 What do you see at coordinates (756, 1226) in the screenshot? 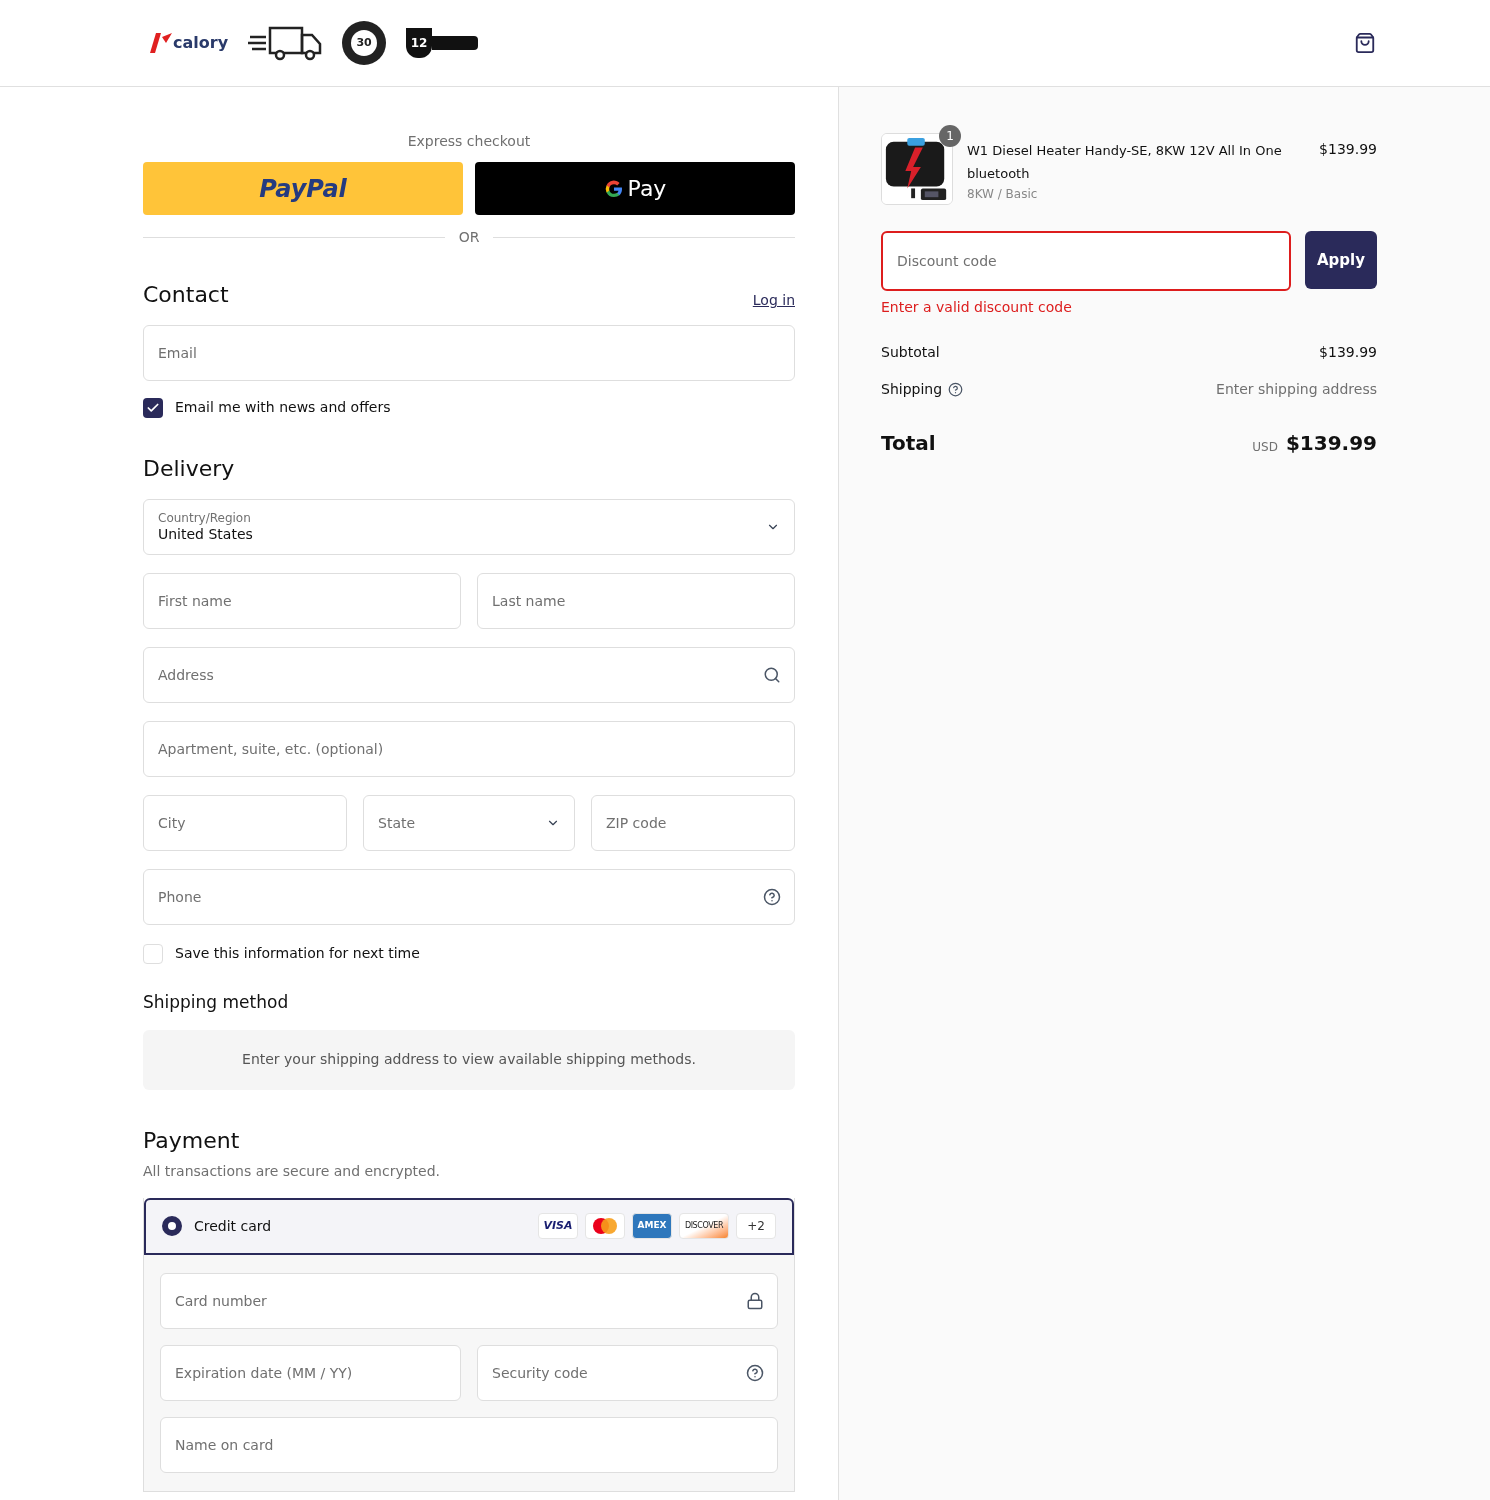
I see `more-brands-badge: +2` at bounding box center [756, 1226].